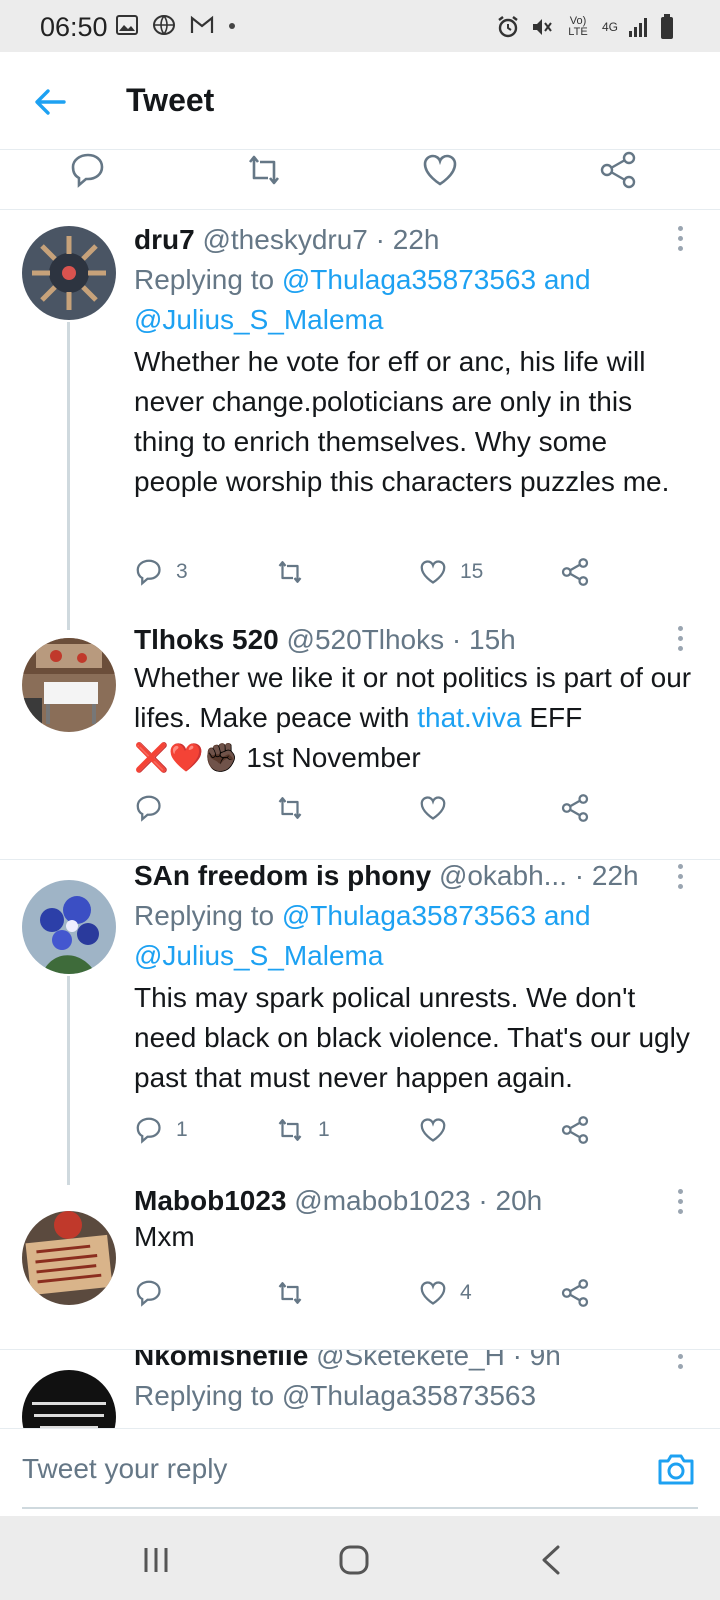 The image size is (720, 1600). I want to click on back-arrow-icon, so click(50, 102).